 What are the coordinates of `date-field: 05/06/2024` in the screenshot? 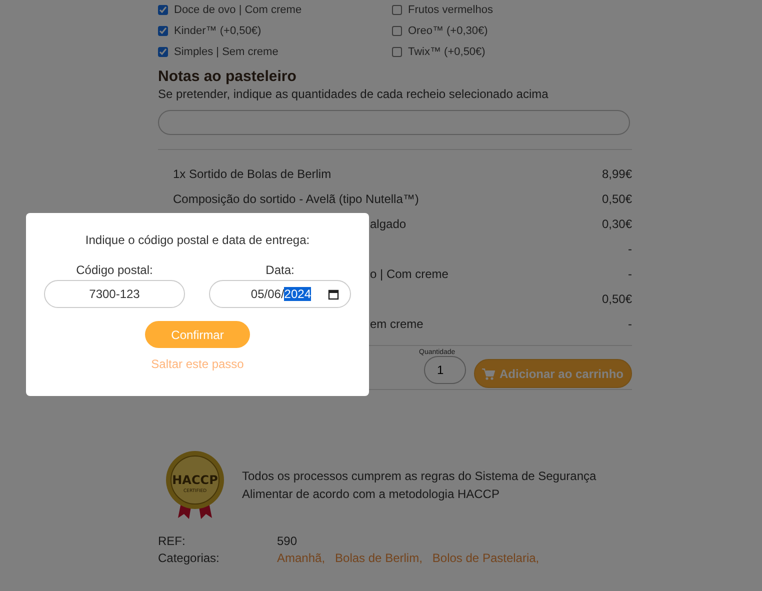 It's located at (280, 294).